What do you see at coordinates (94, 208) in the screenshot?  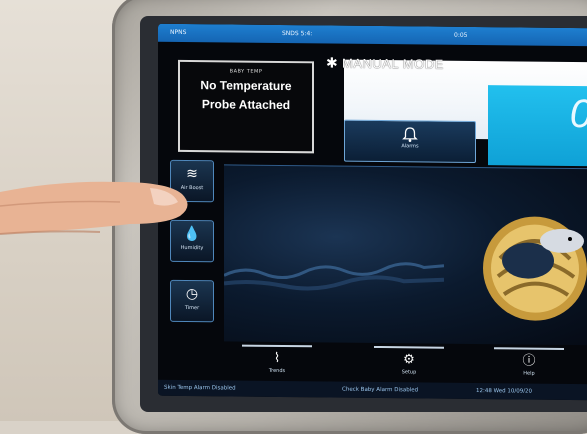 I see `finger-image` at bounding box center [94, 208].